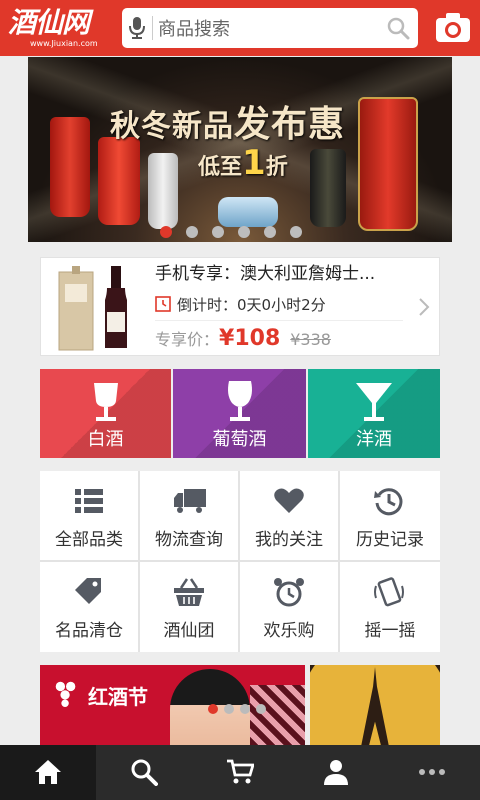 The image size is (480, 800). Describe the element at coordinates (49, 22) in the screenshot. I see `logo-text: 酒仙网` at that location.